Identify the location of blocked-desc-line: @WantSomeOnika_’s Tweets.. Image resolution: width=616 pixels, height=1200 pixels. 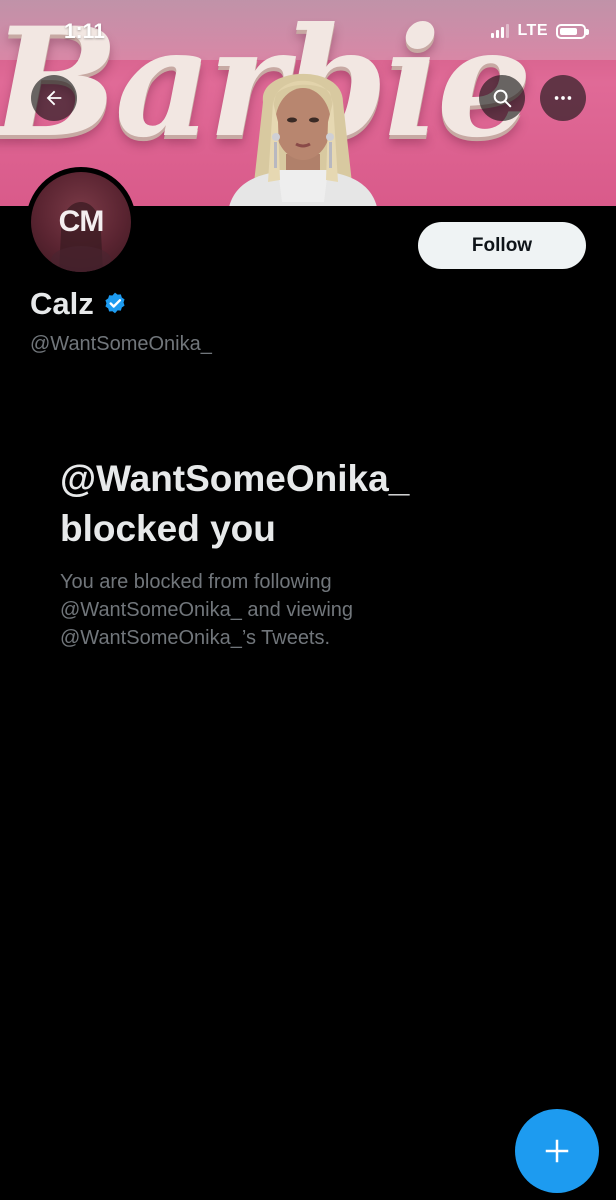
(195, 638).